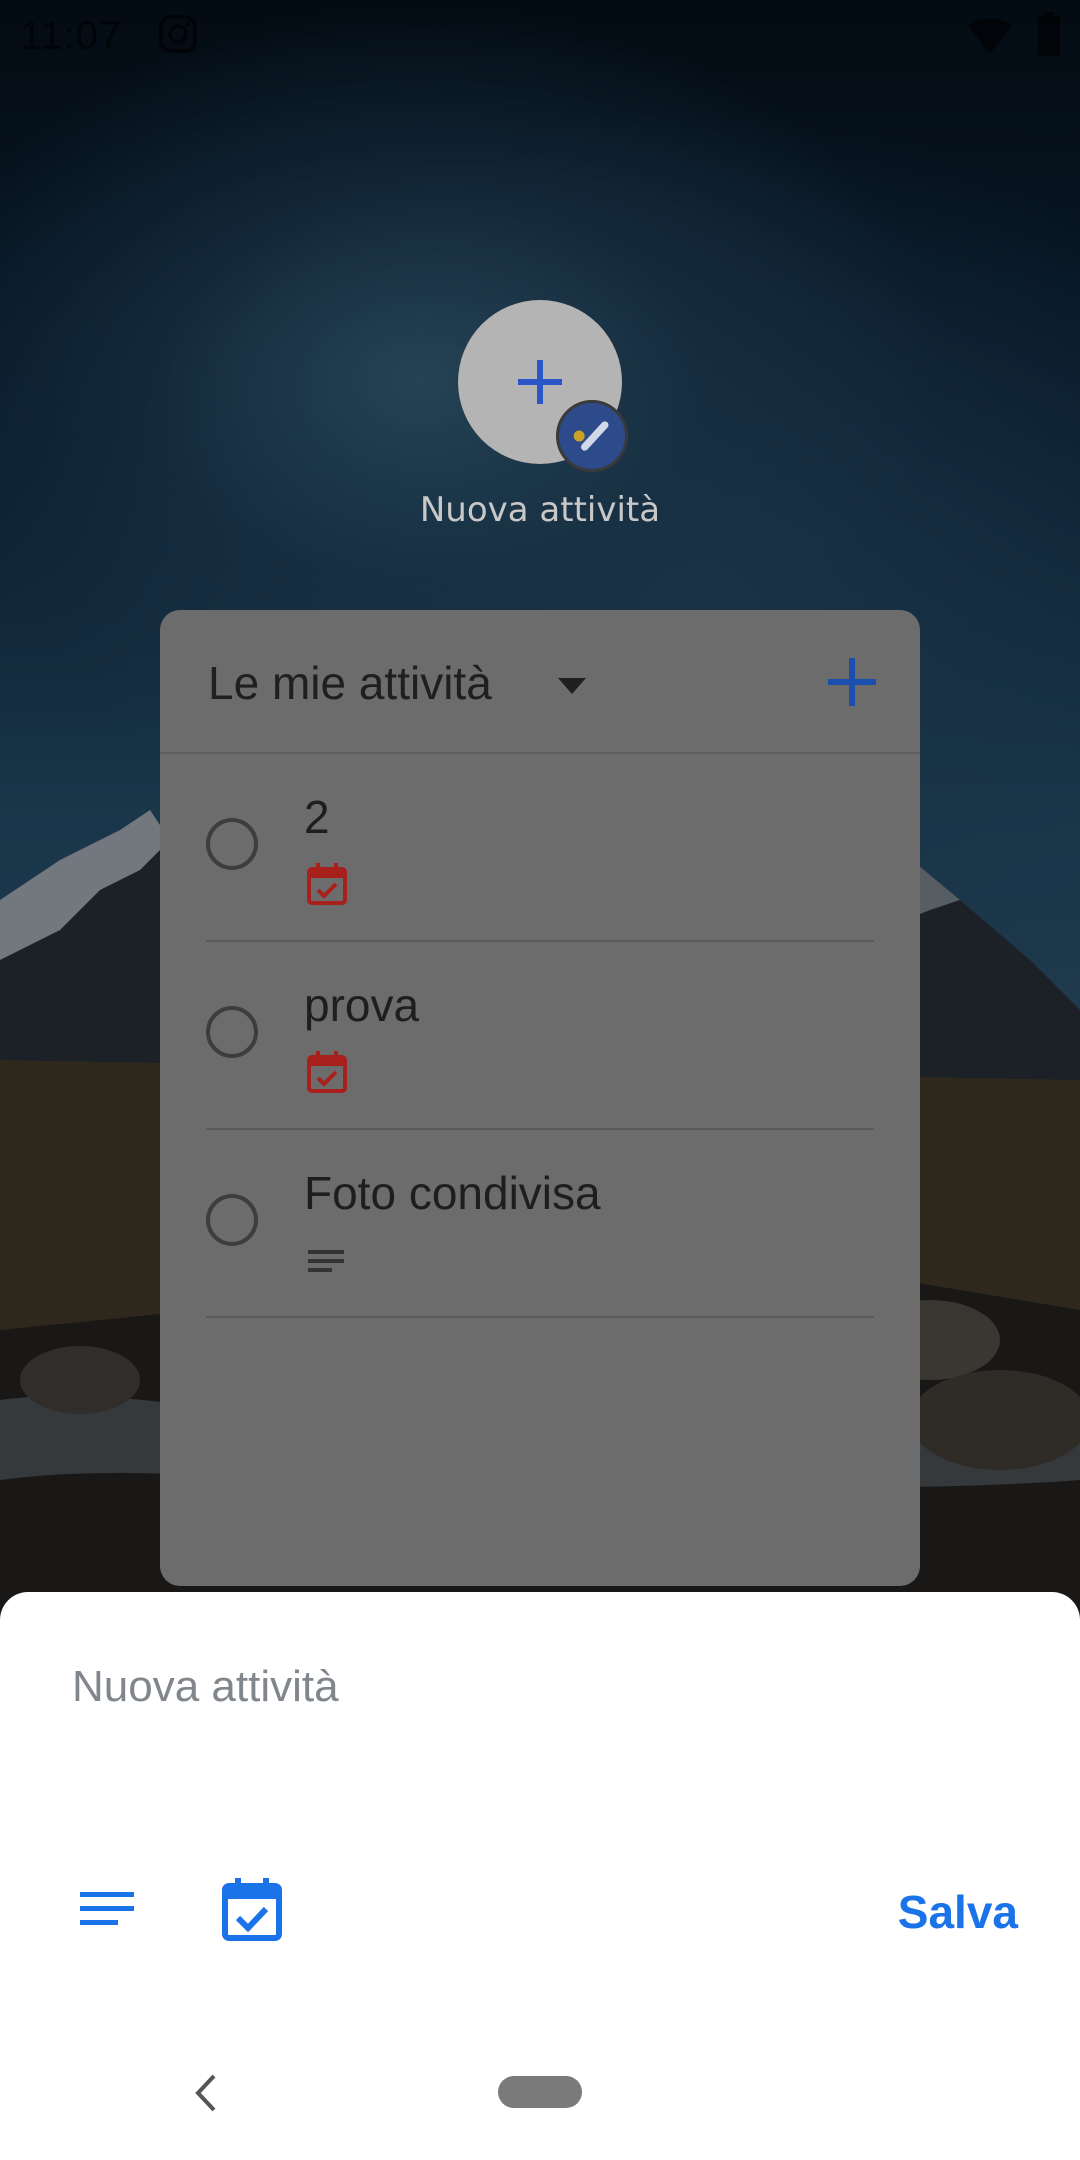  What do you see at coordinates (1049, 34) in the screenshot?
I see `battery-icon` at bounding box center [1049, 34].